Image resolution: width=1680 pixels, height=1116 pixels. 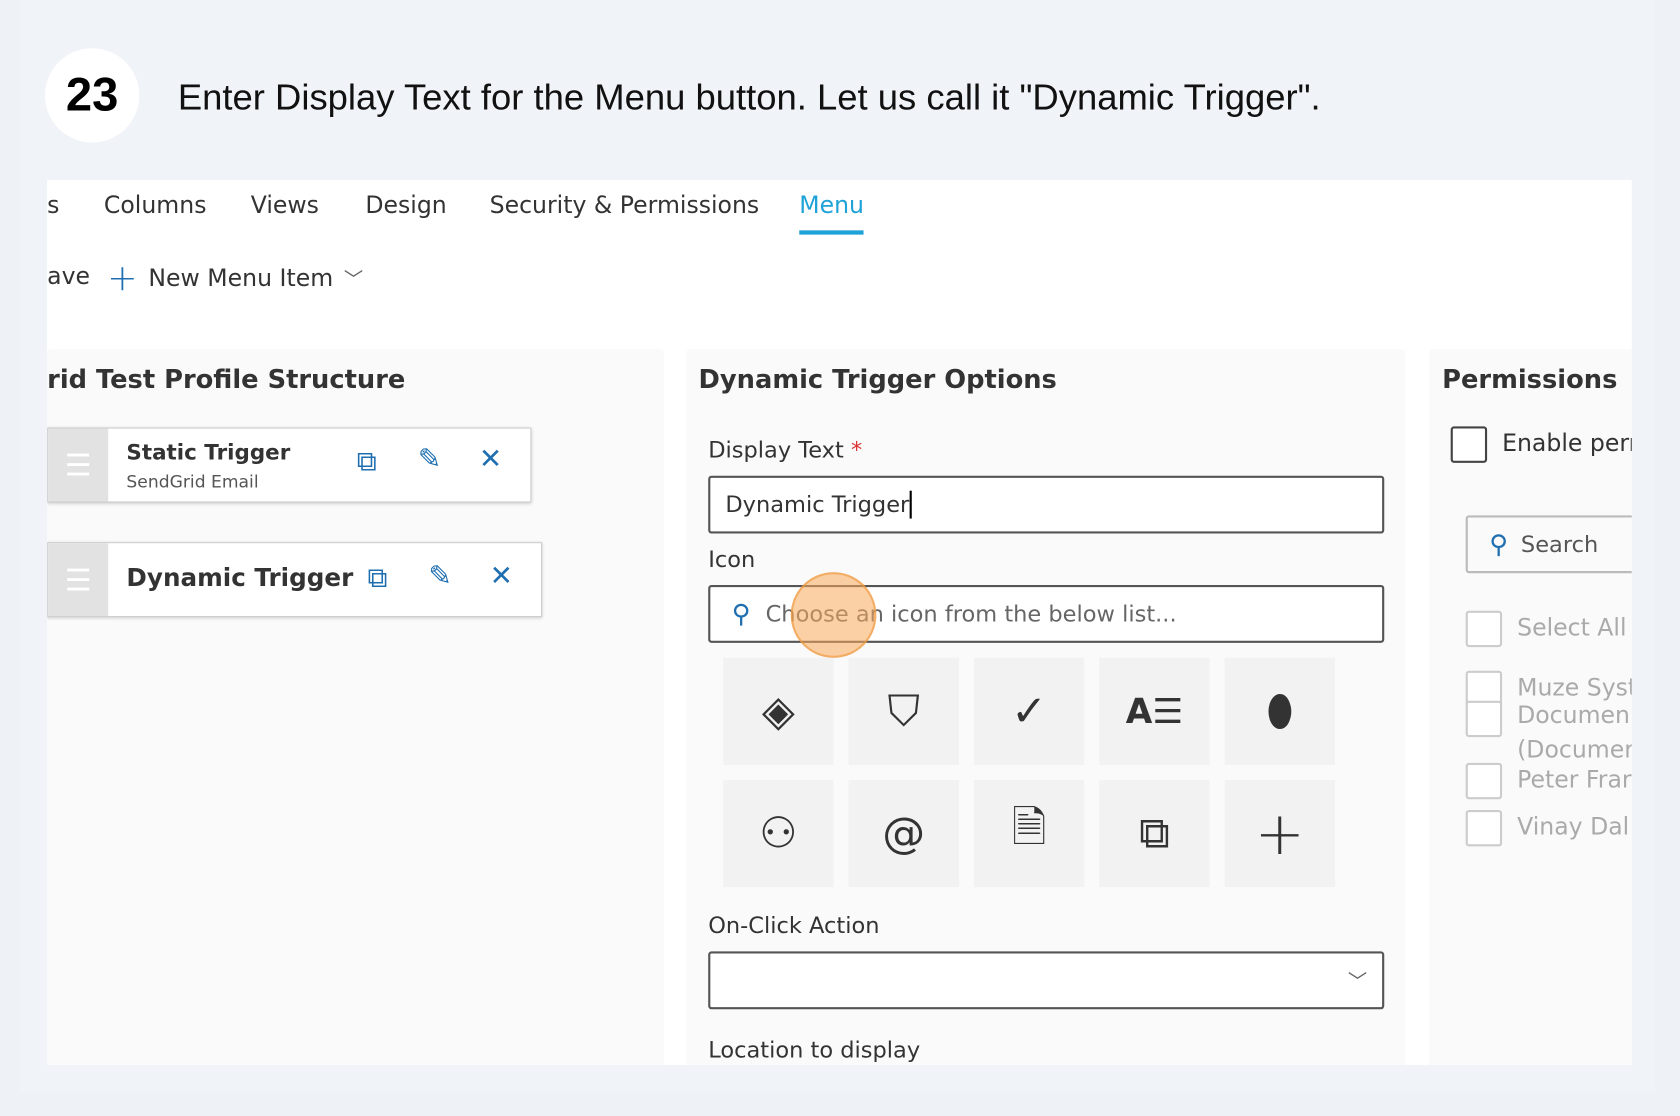 What do you see at coordinates (285, 206) in the screenshot?
I see `tab-views: Views` at bounding box center [285, 206].